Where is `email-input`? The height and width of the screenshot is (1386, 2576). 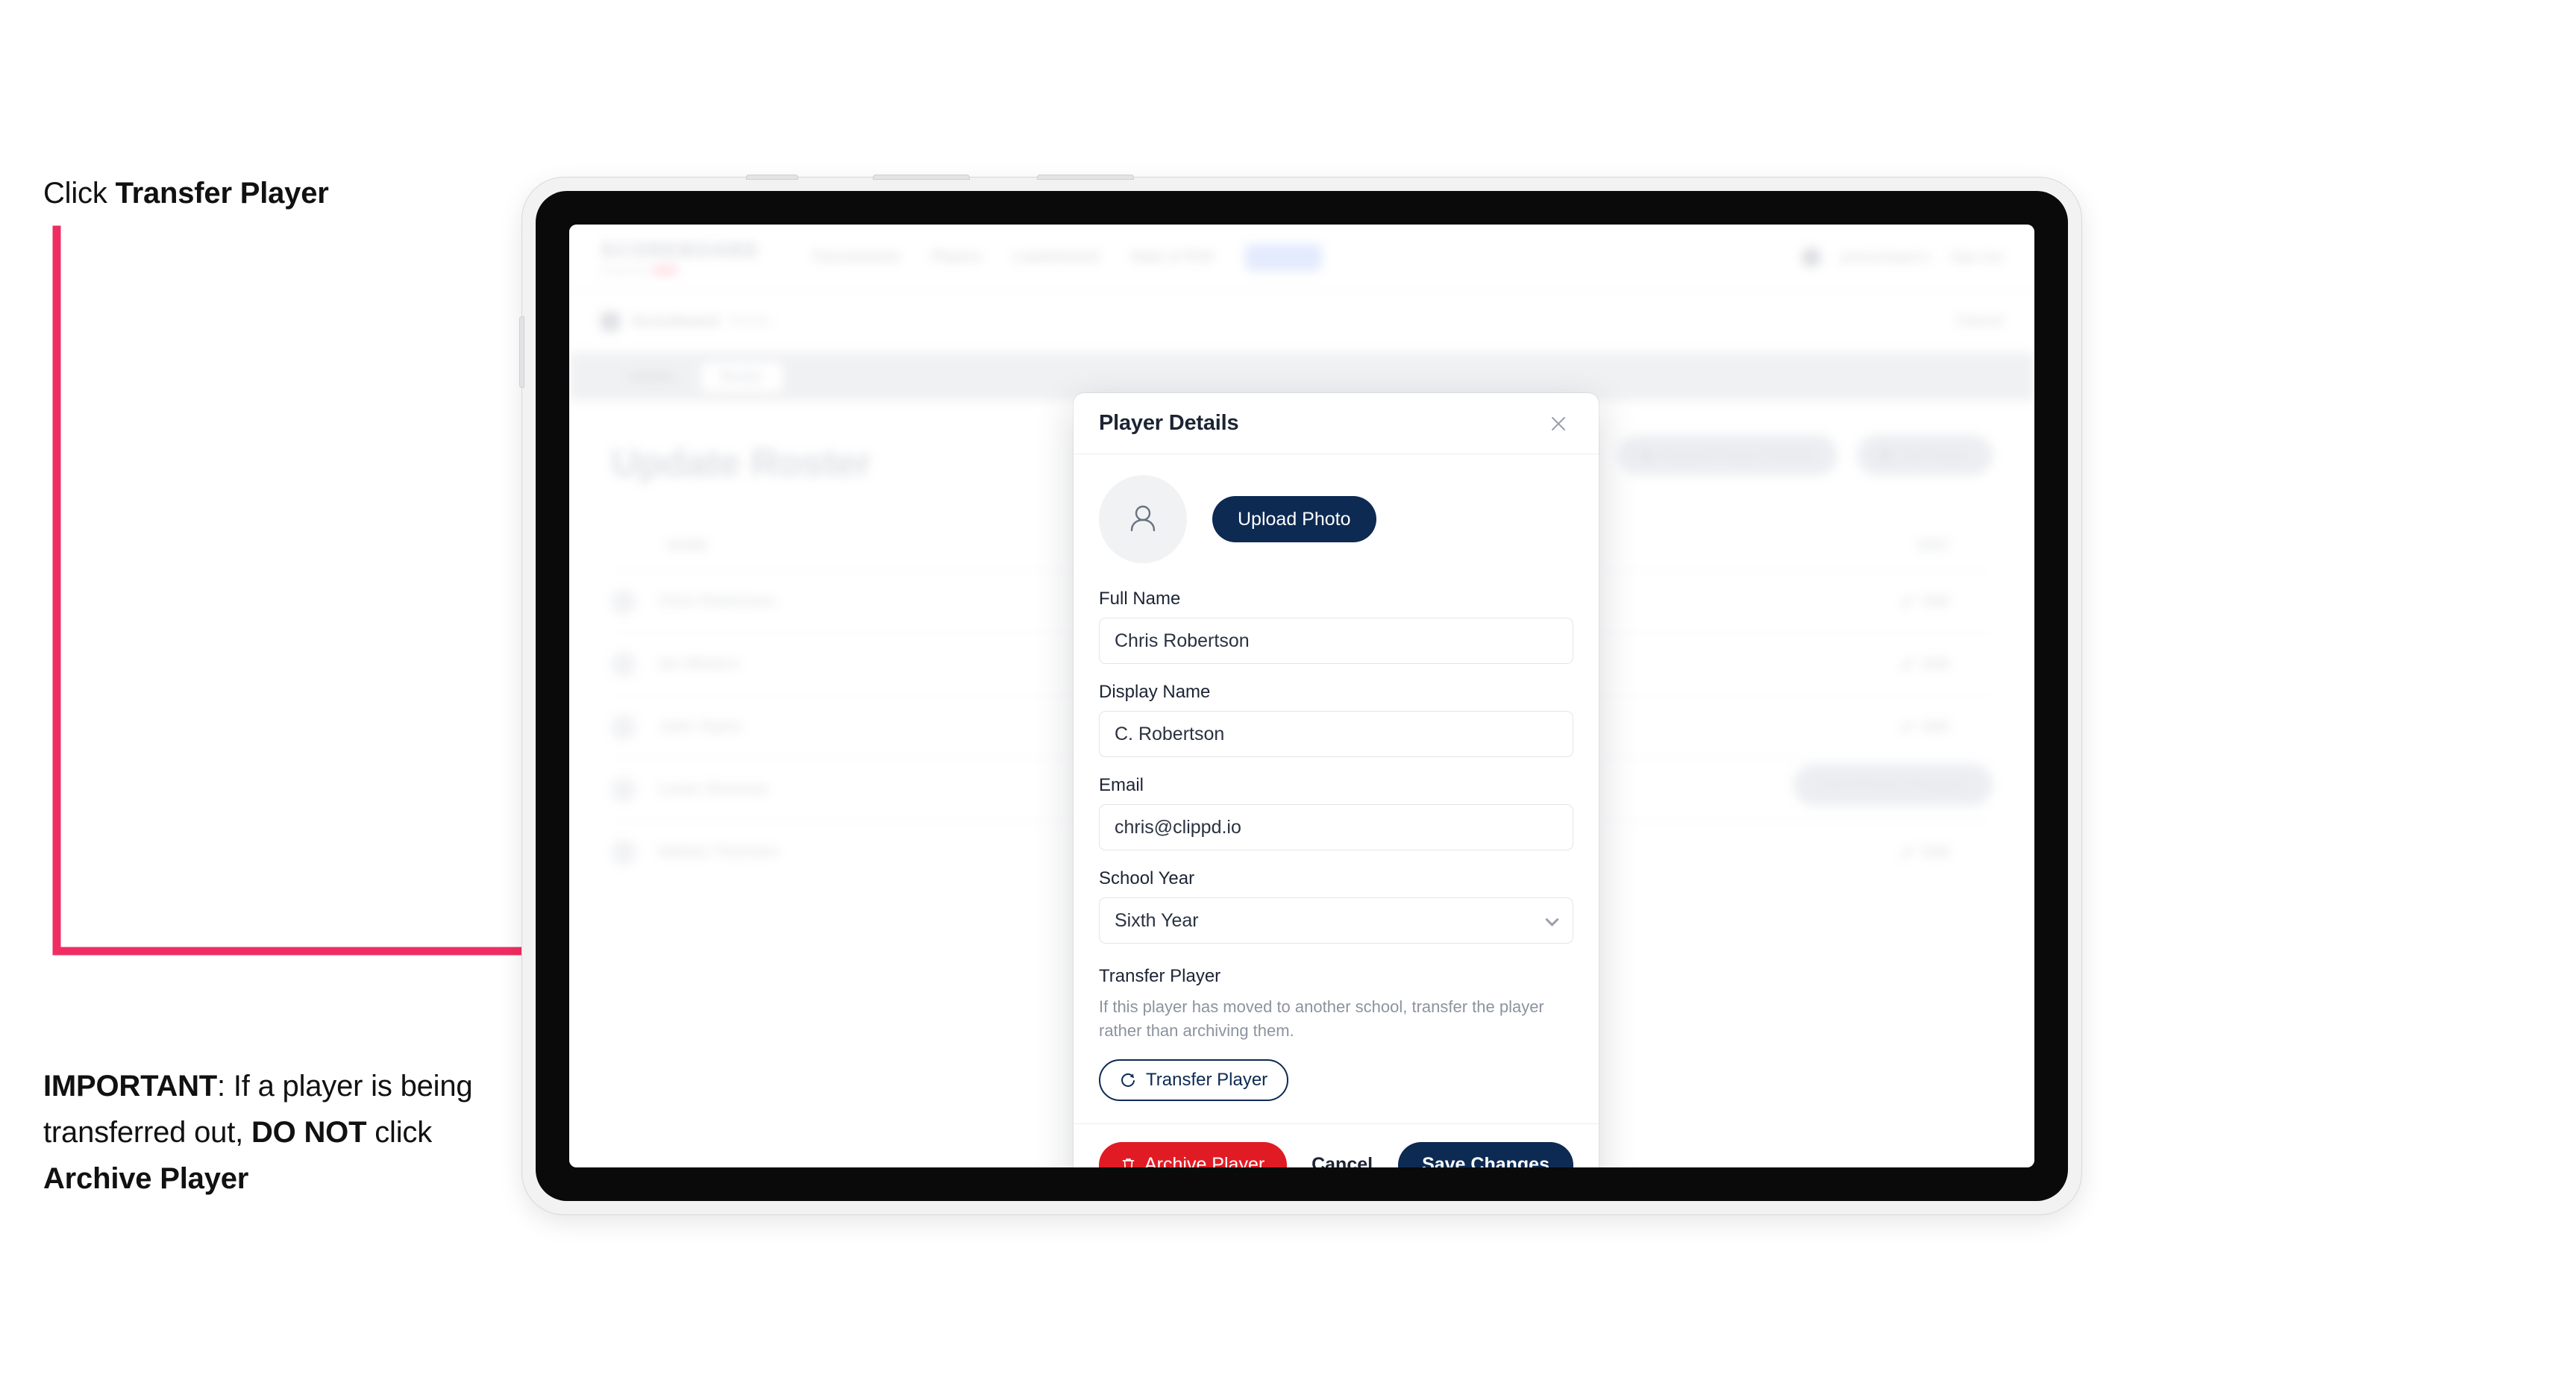
email-input is located at coordinates (1336, 827).